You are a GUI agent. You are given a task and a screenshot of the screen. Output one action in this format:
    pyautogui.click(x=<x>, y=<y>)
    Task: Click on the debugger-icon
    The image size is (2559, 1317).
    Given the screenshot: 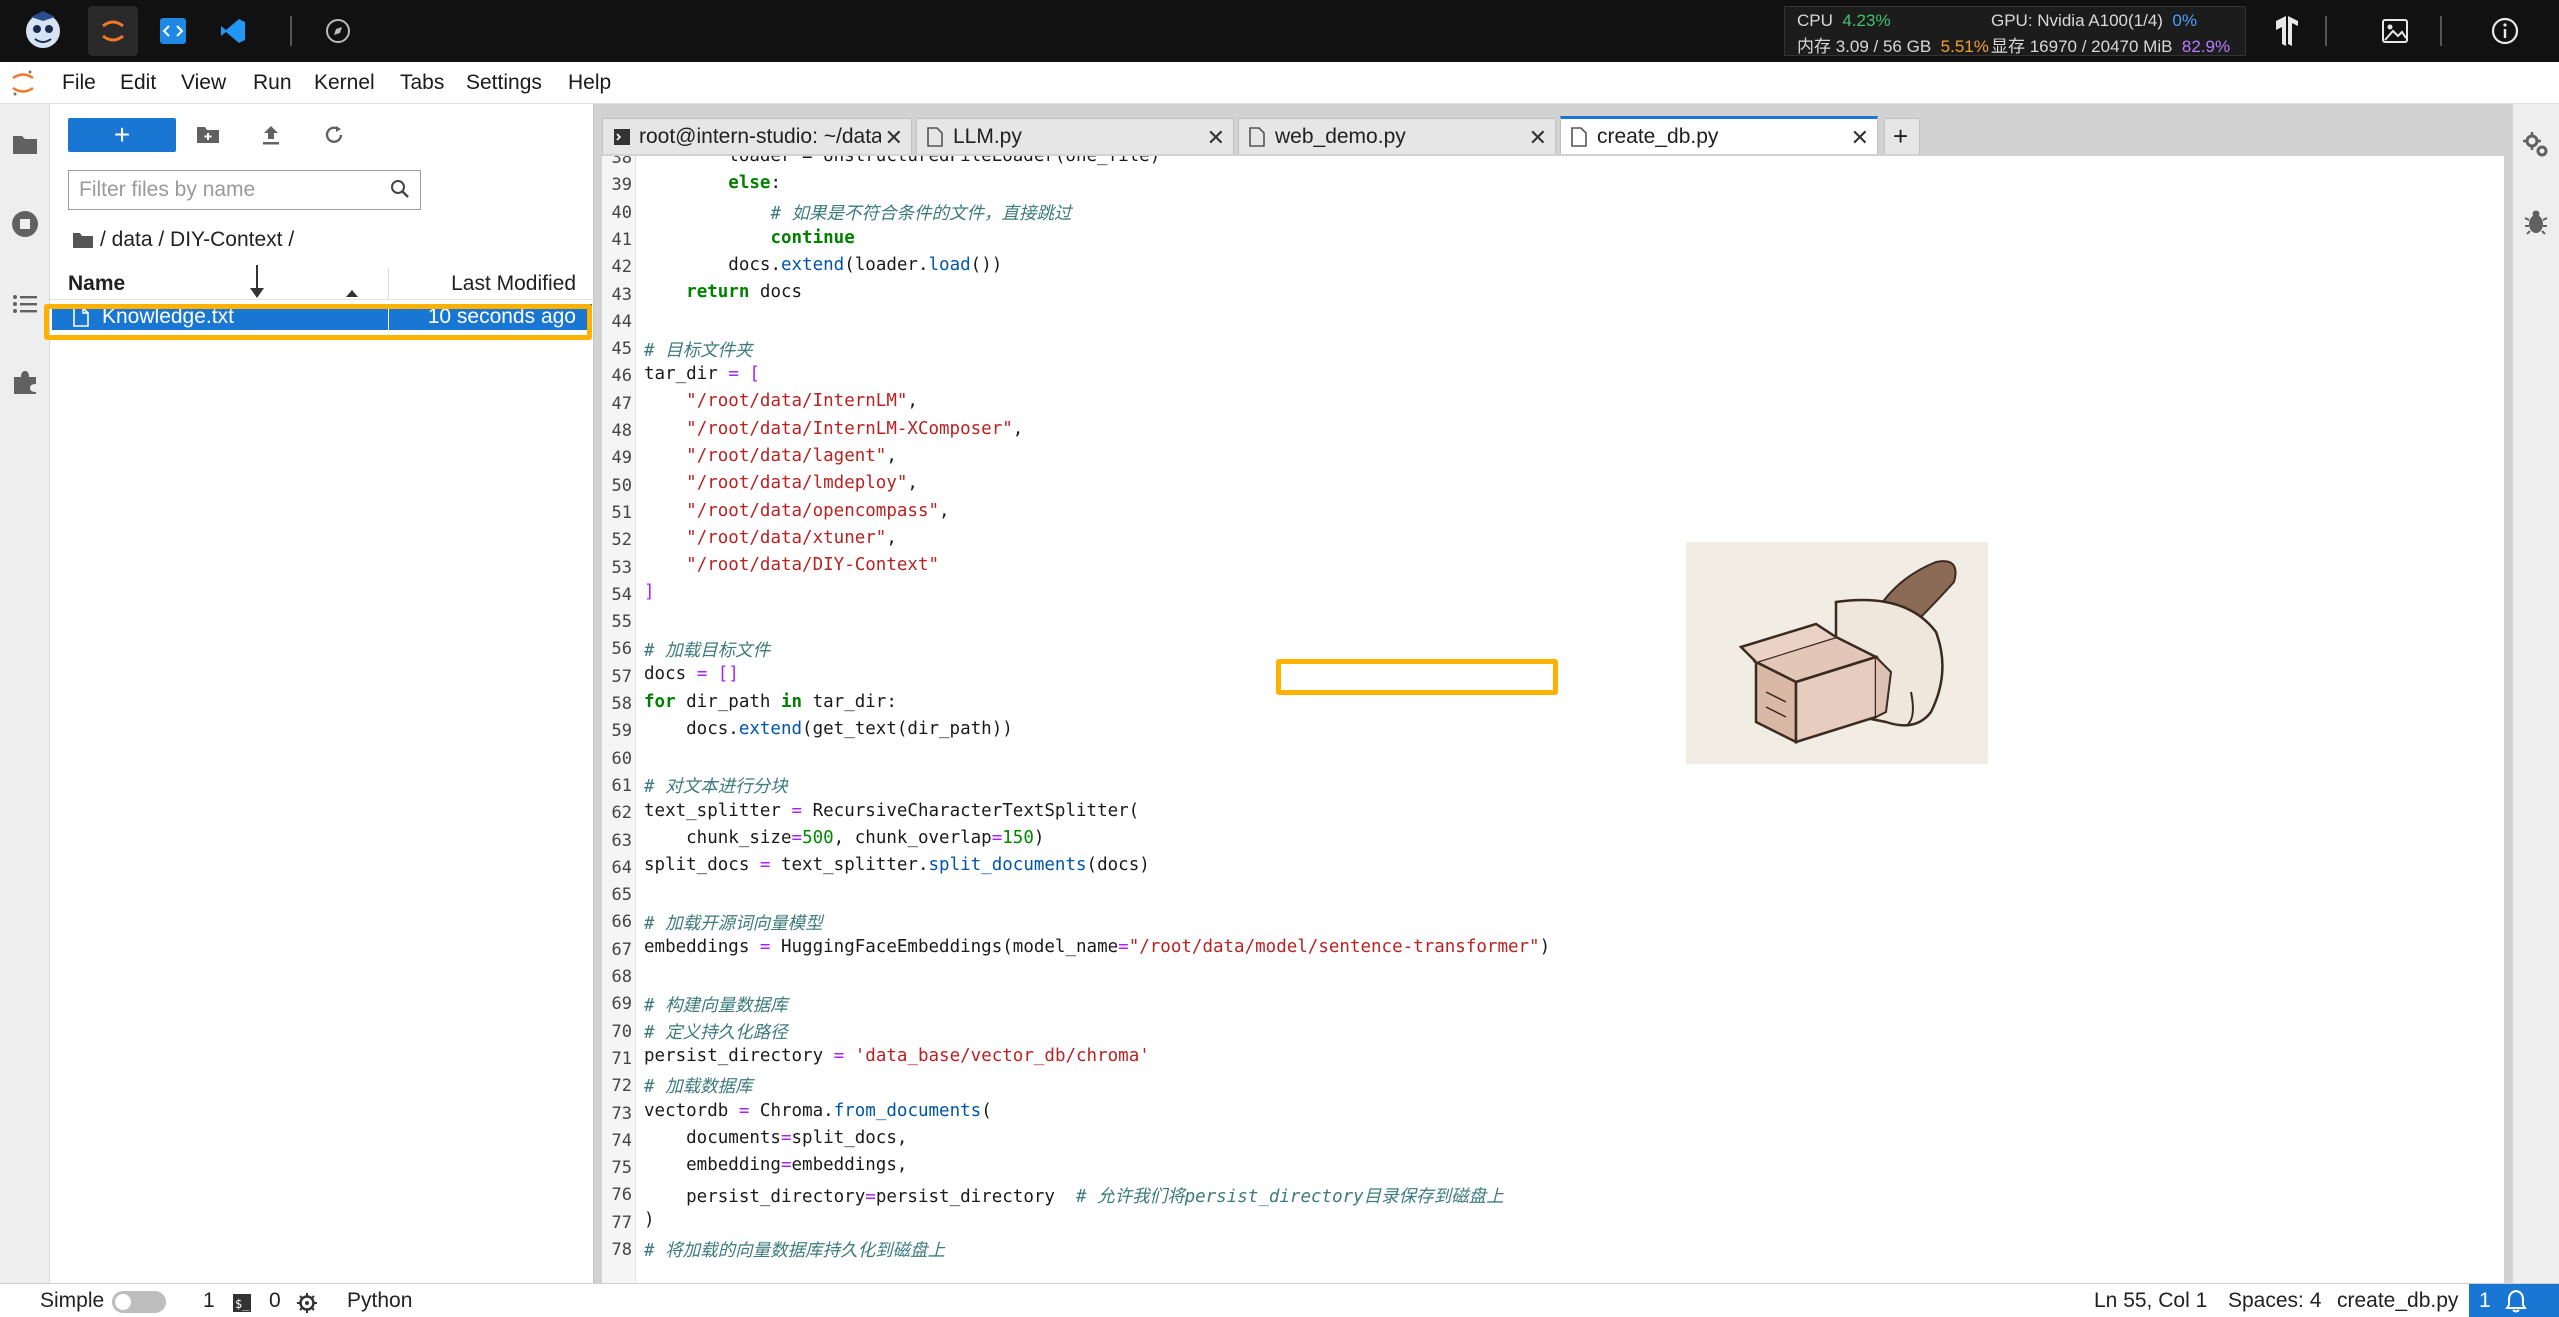 What is the action you would take?
    pyautogui.click(x=2536, y=224)
    